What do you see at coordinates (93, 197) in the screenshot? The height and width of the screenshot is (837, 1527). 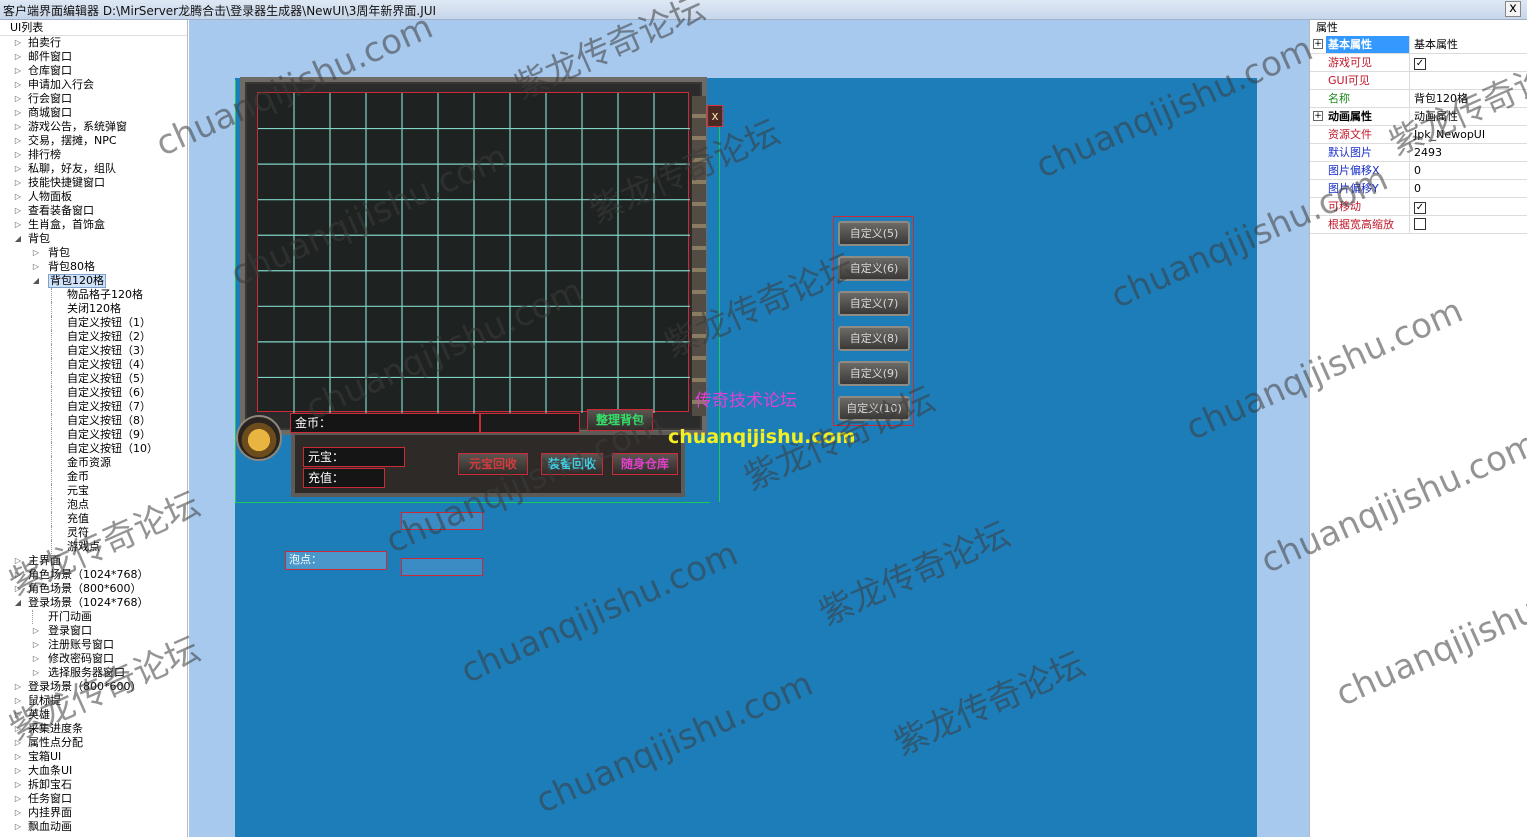 I see `tree-item: ▷ 人物面板` at bounding box center [93, 197].